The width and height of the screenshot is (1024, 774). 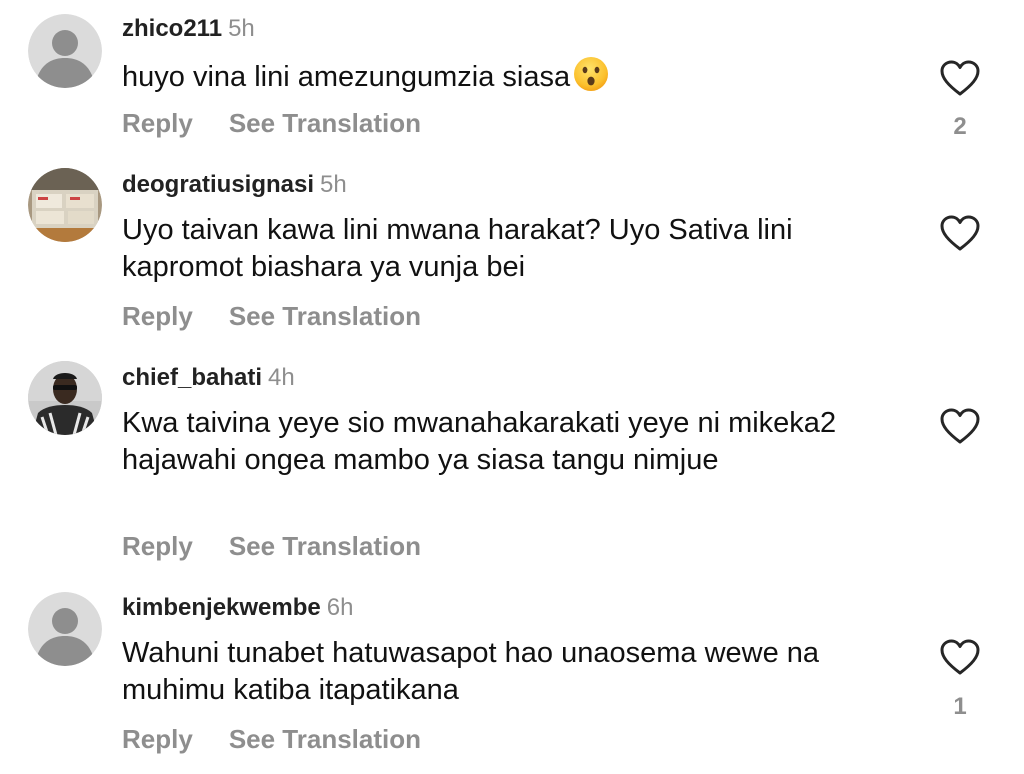 I want to click on username: kimbenjekwembe, so click(x=221, y=607).